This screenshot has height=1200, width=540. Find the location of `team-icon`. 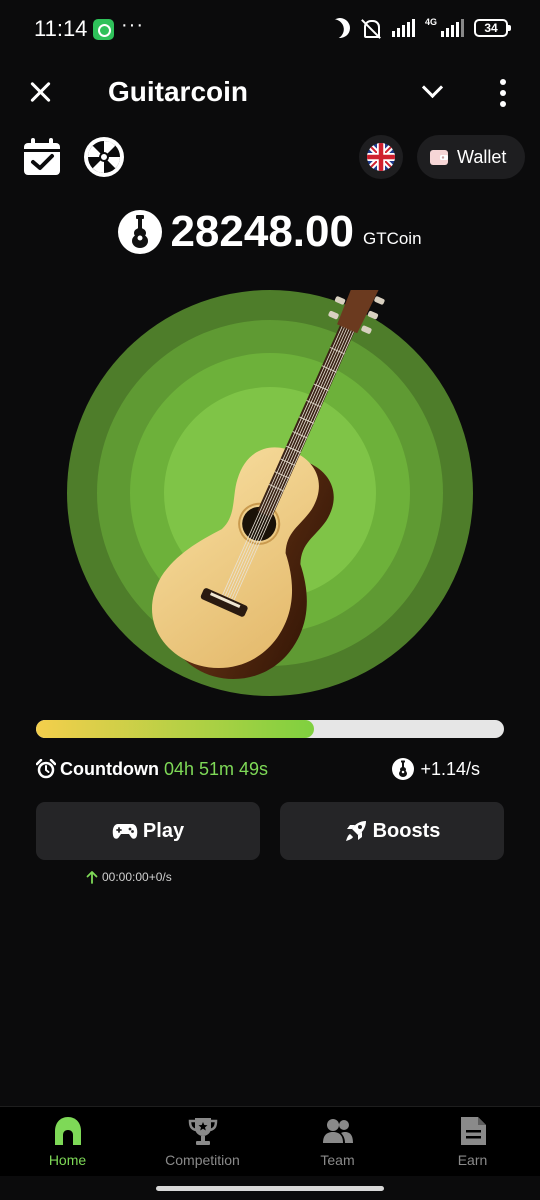

team-icon is located at coordinates (337, 1131).